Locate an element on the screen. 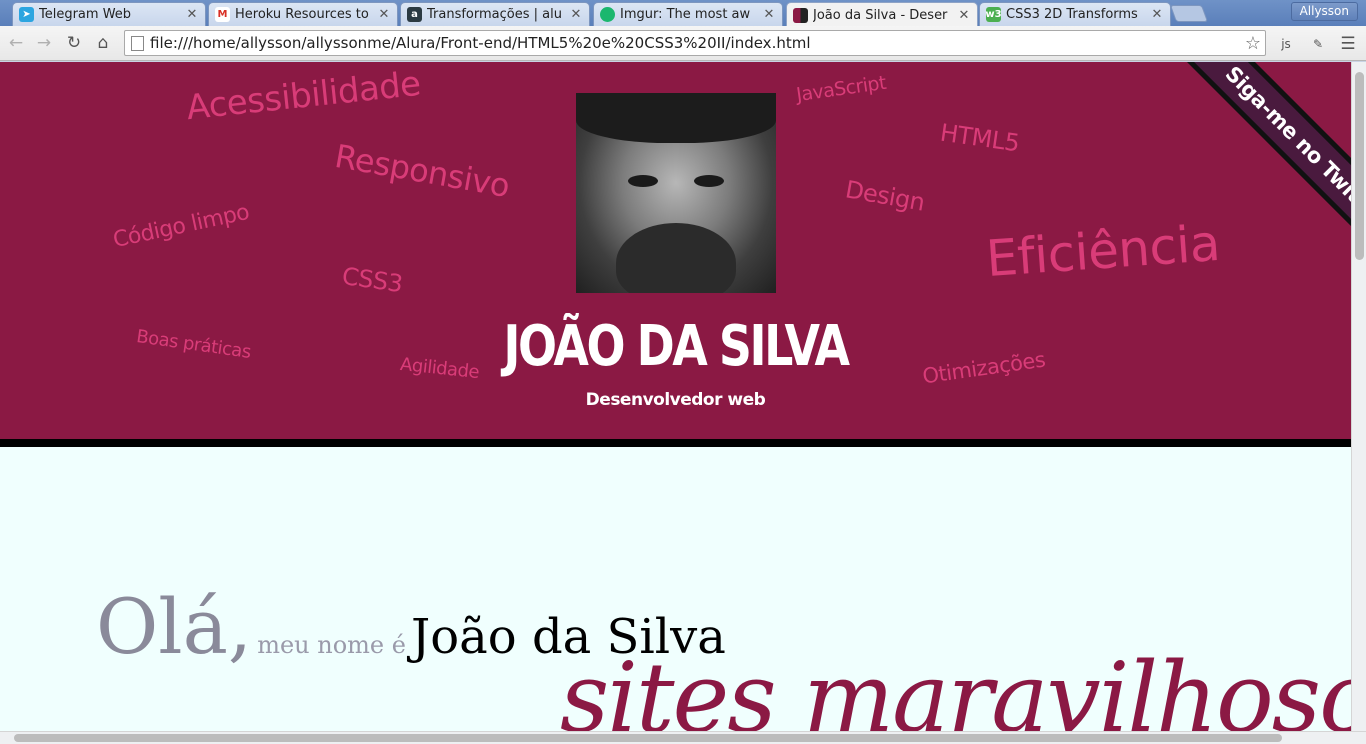  forward-icon: → is located at coordinates (44, 43).